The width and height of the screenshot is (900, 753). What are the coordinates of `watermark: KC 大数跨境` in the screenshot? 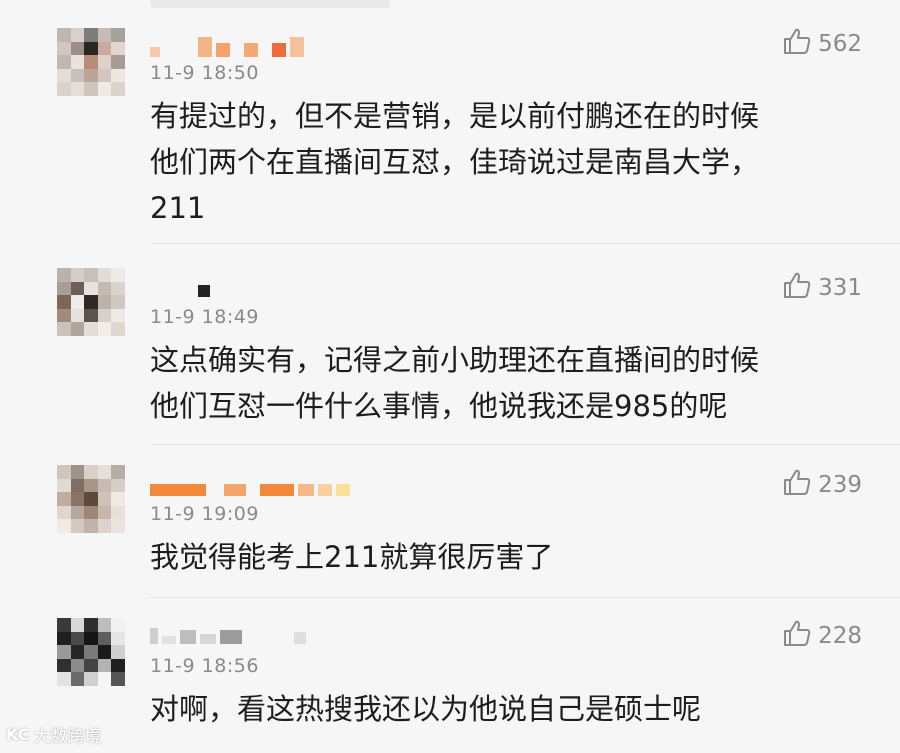 It's located at (53, 734).